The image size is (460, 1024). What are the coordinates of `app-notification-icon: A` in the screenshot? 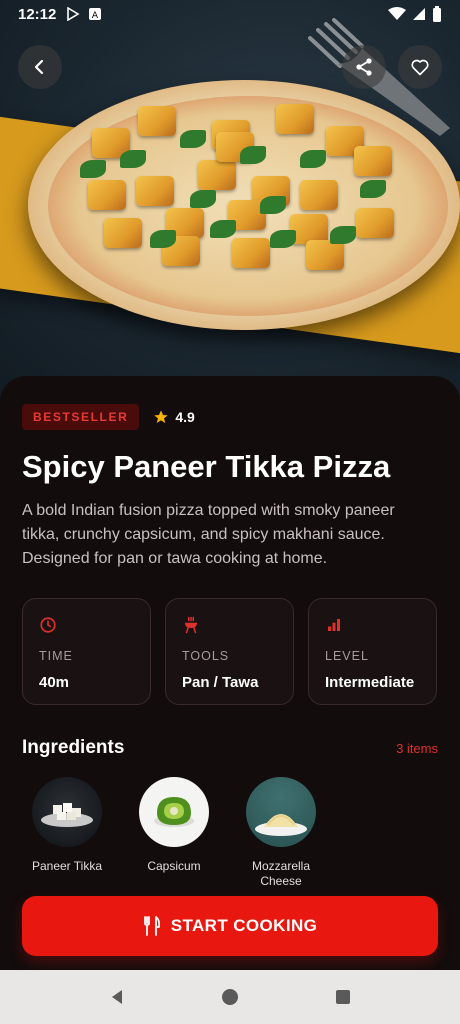 It's located at (95, 14).